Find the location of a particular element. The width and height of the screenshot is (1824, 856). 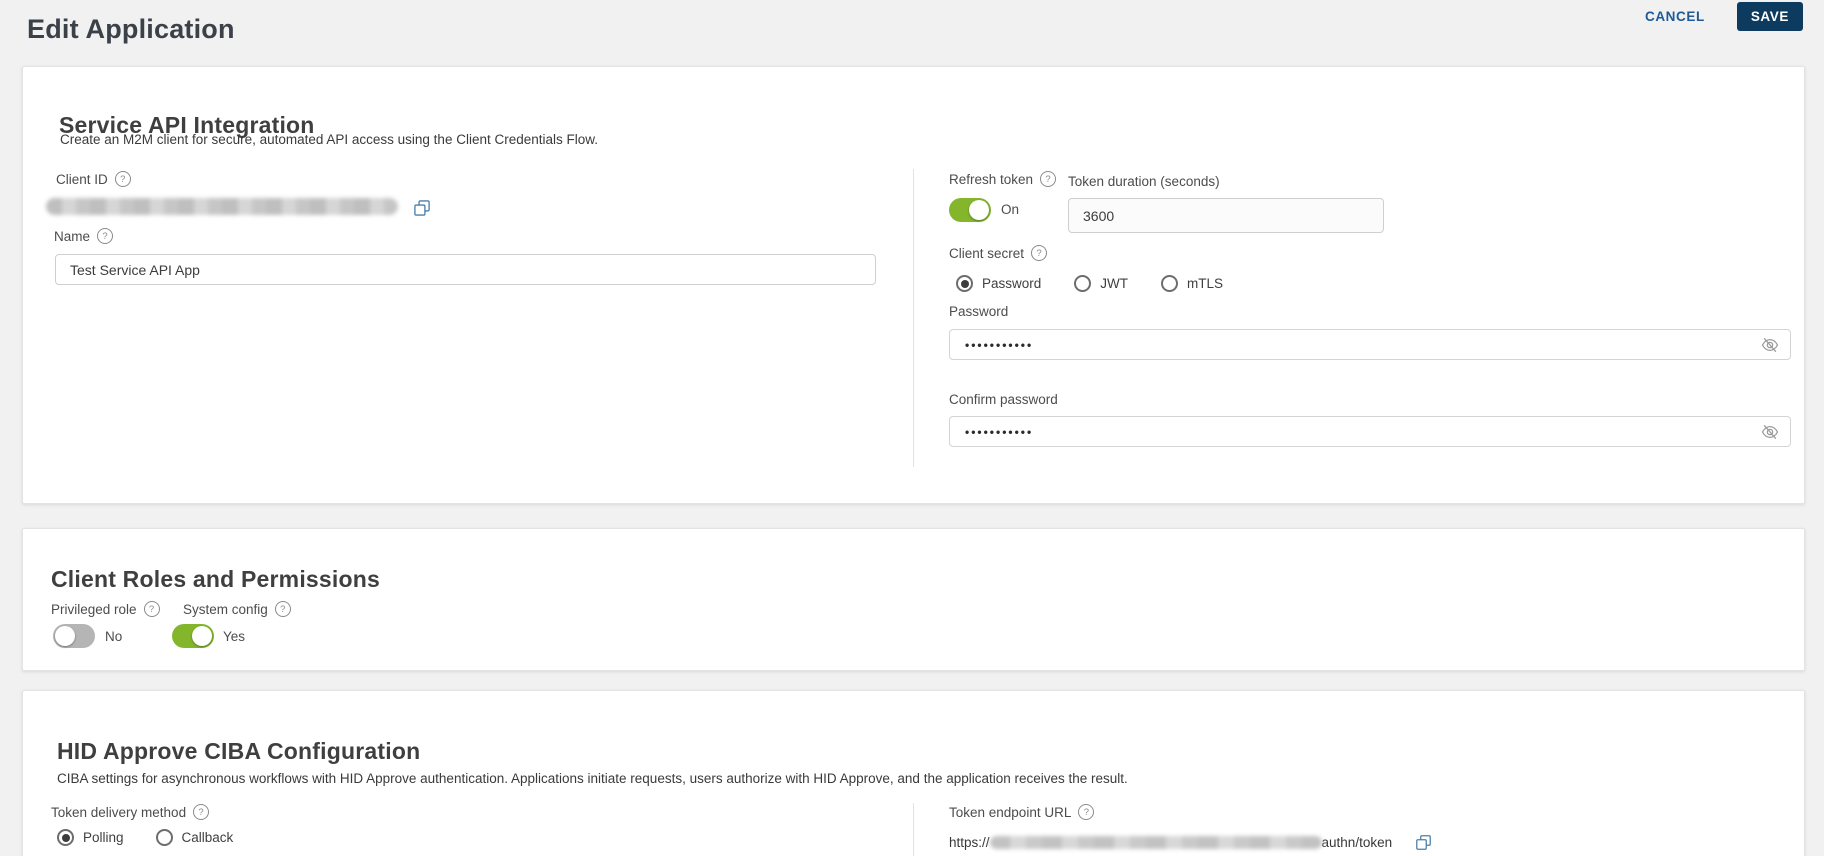

client-secret-radio-group: Password JWT mTLS is located at coordinates (1089, 283).